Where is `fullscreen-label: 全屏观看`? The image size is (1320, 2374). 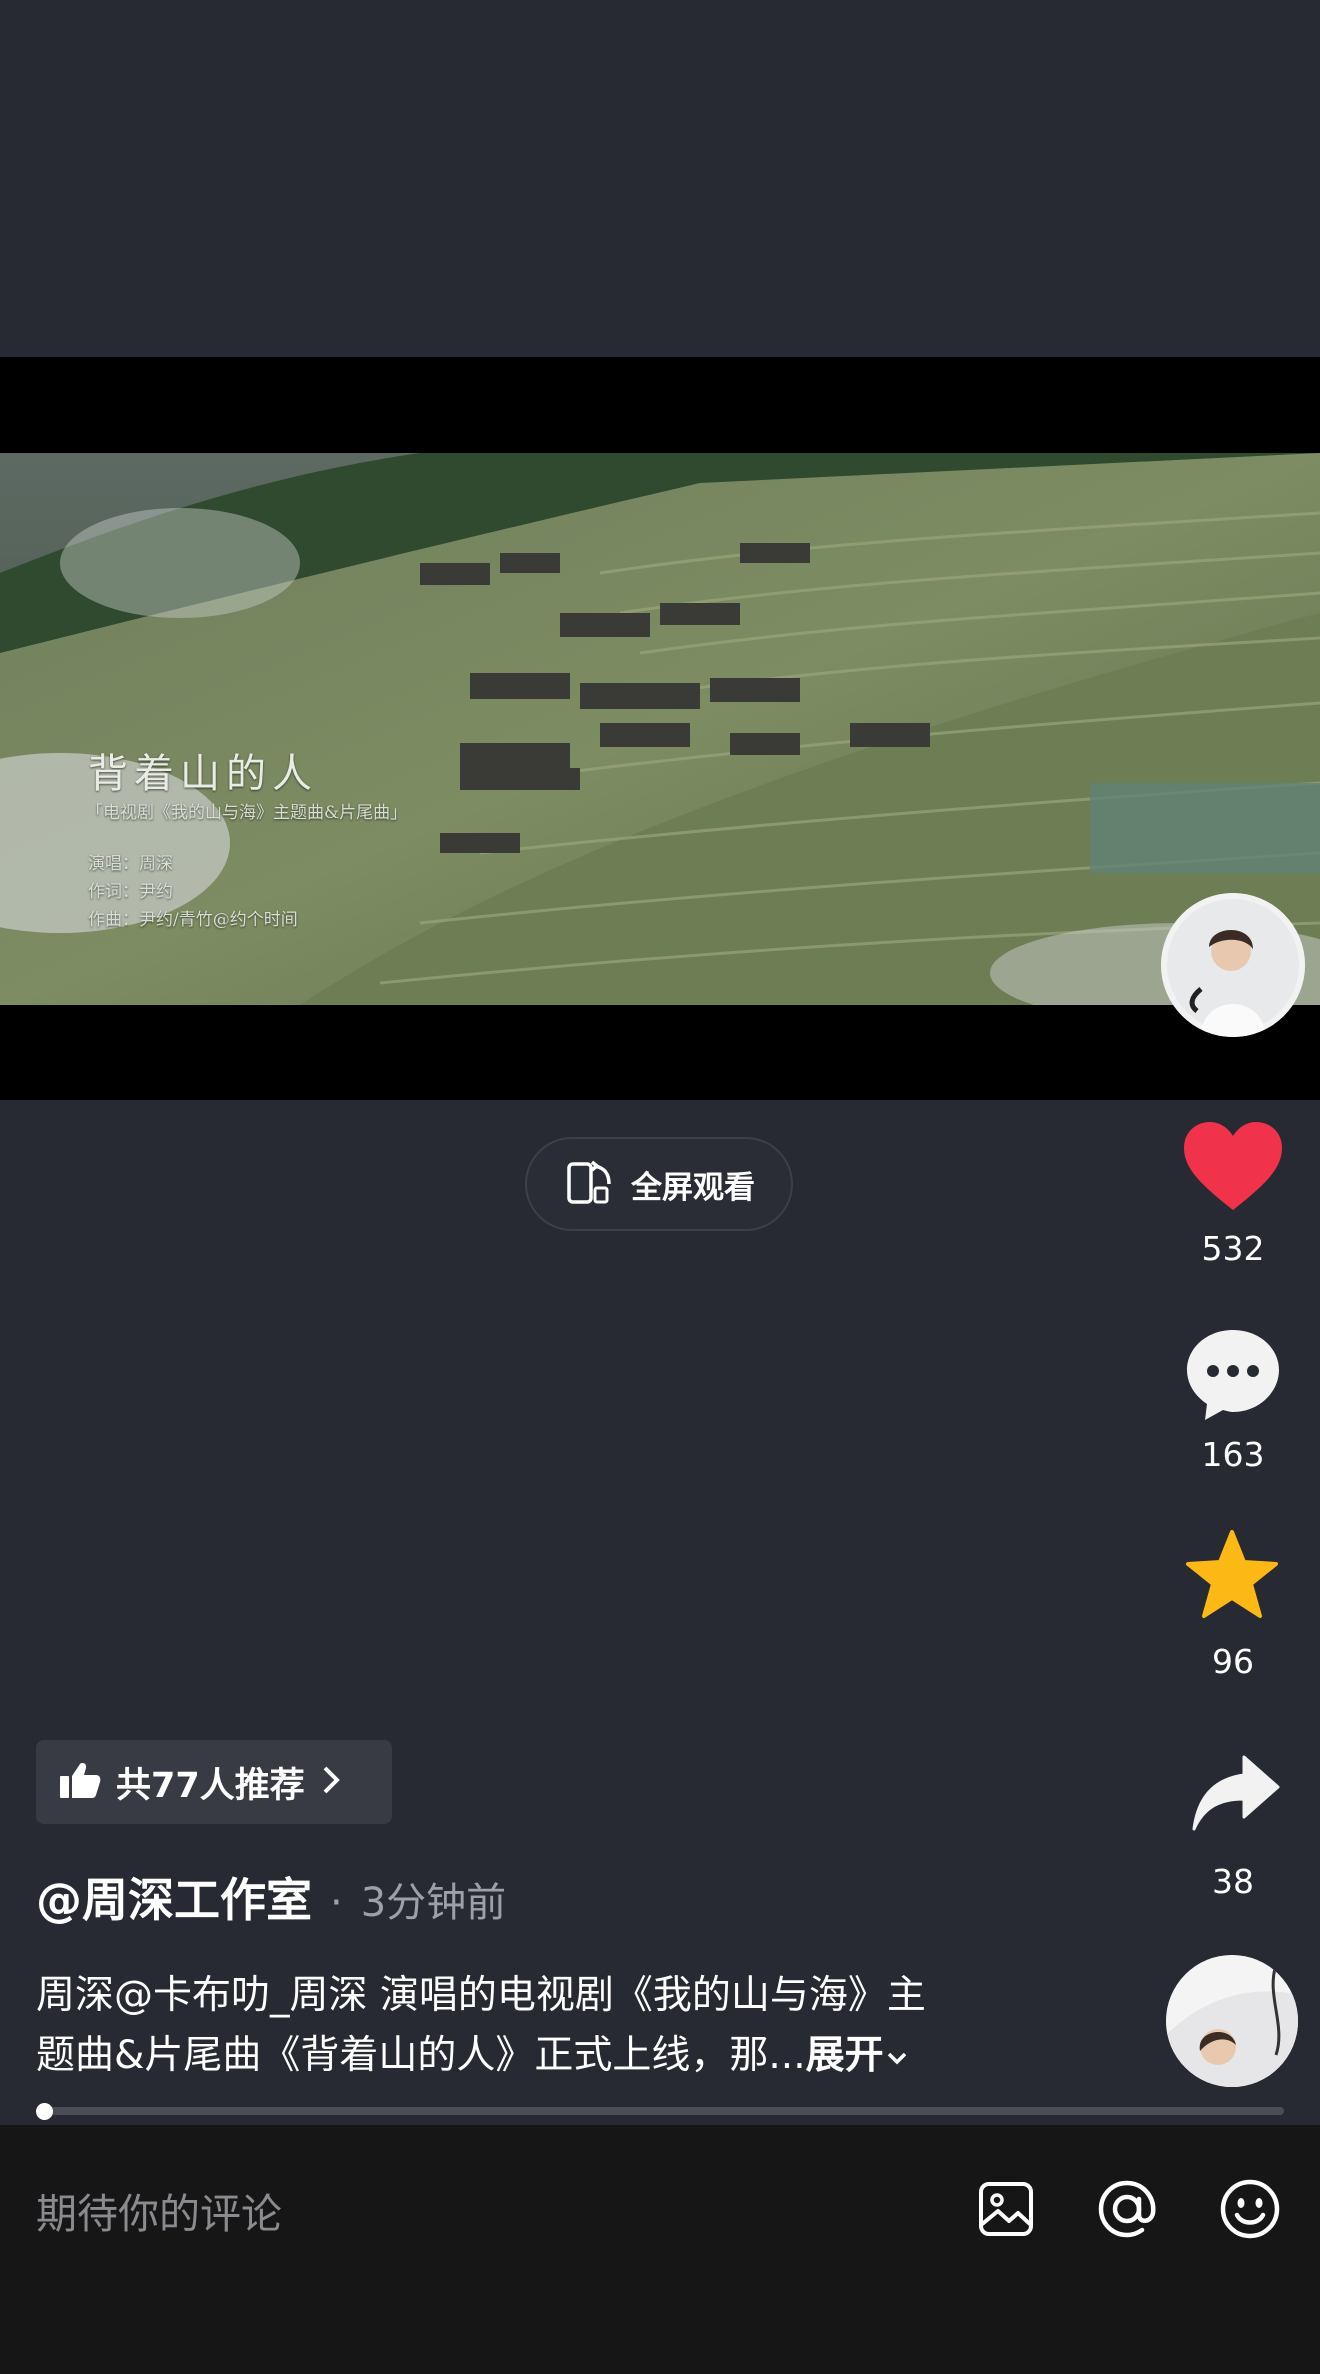 fullscreen-label: 全屏观看 is located at coordinates (693, 1187).